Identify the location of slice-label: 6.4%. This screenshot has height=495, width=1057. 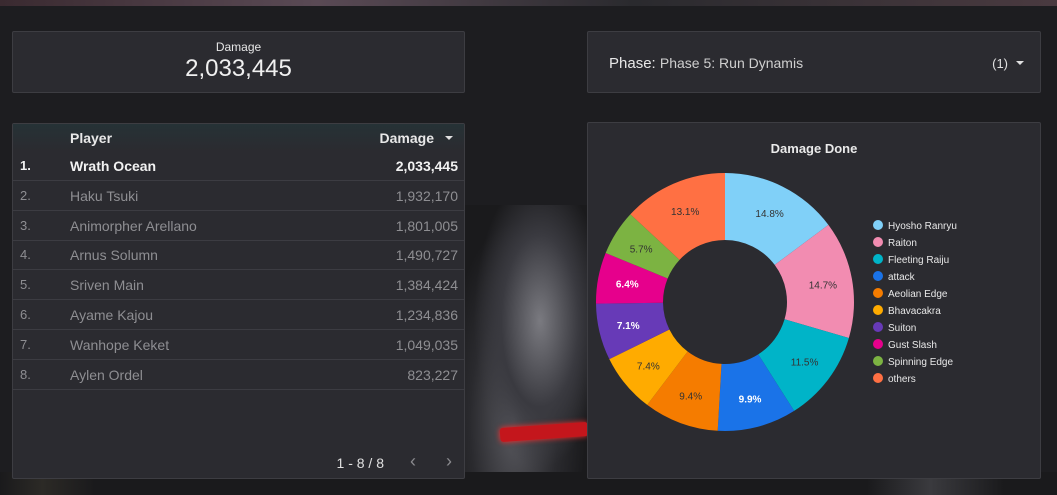
(627, 284).